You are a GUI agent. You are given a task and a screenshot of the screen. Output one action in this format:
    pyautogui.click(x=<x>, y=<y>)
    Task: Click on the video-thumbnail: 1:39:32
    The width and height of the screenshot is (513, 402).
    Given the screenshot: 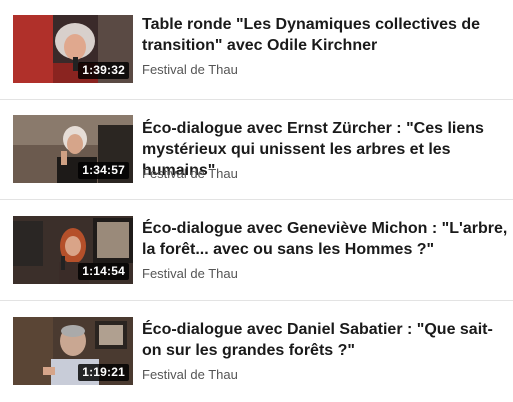 What is the action you would take?
    pyautogui.click(x=73, y=49)
    